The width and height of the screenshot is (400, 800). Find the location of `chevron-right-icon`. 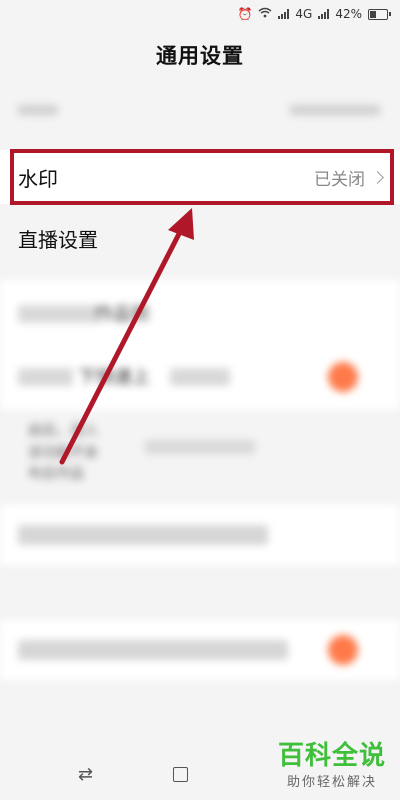

chevron-right-icon is located at coordinates (377, 177).